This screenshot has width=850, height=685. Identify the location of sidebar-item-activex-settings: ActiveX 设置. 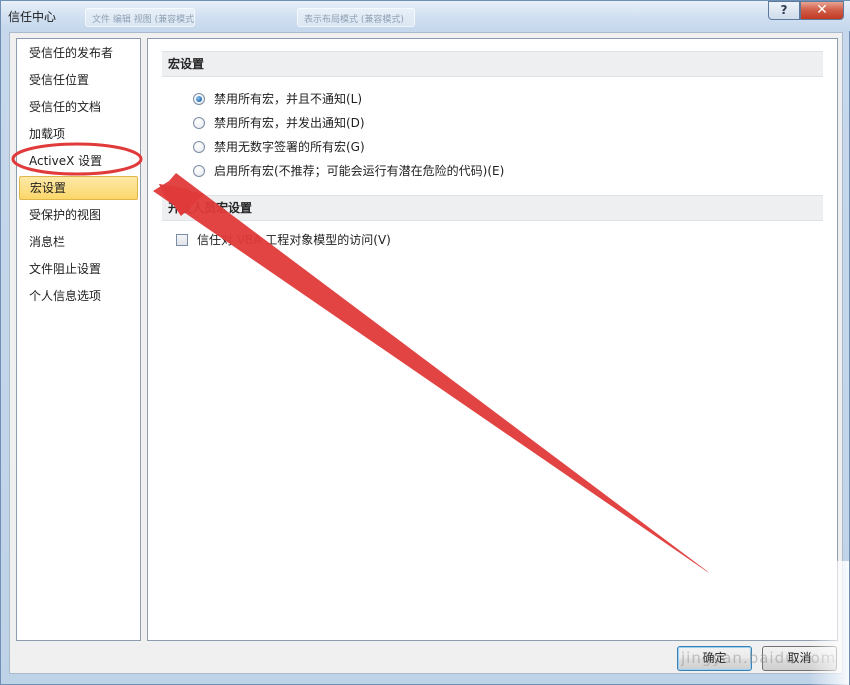
(78, 161).